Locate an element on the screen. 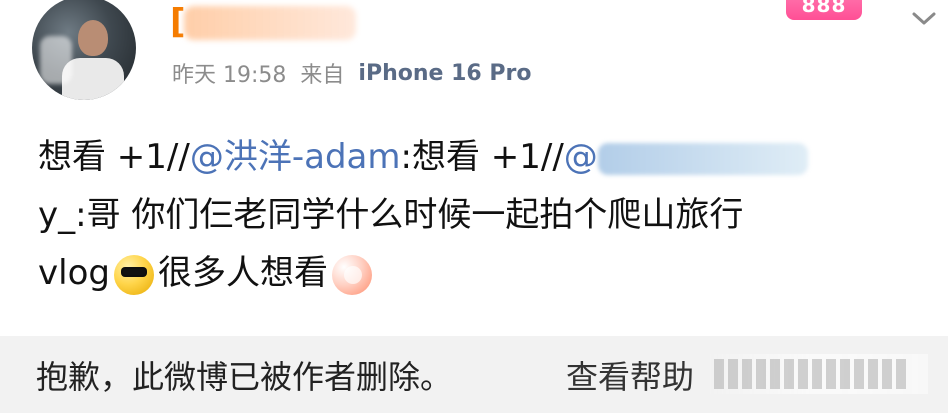 Image resolution: width=948 pixels, height=413 pixels. main-text-vlog: vlog is located at coordinates (74, 273).